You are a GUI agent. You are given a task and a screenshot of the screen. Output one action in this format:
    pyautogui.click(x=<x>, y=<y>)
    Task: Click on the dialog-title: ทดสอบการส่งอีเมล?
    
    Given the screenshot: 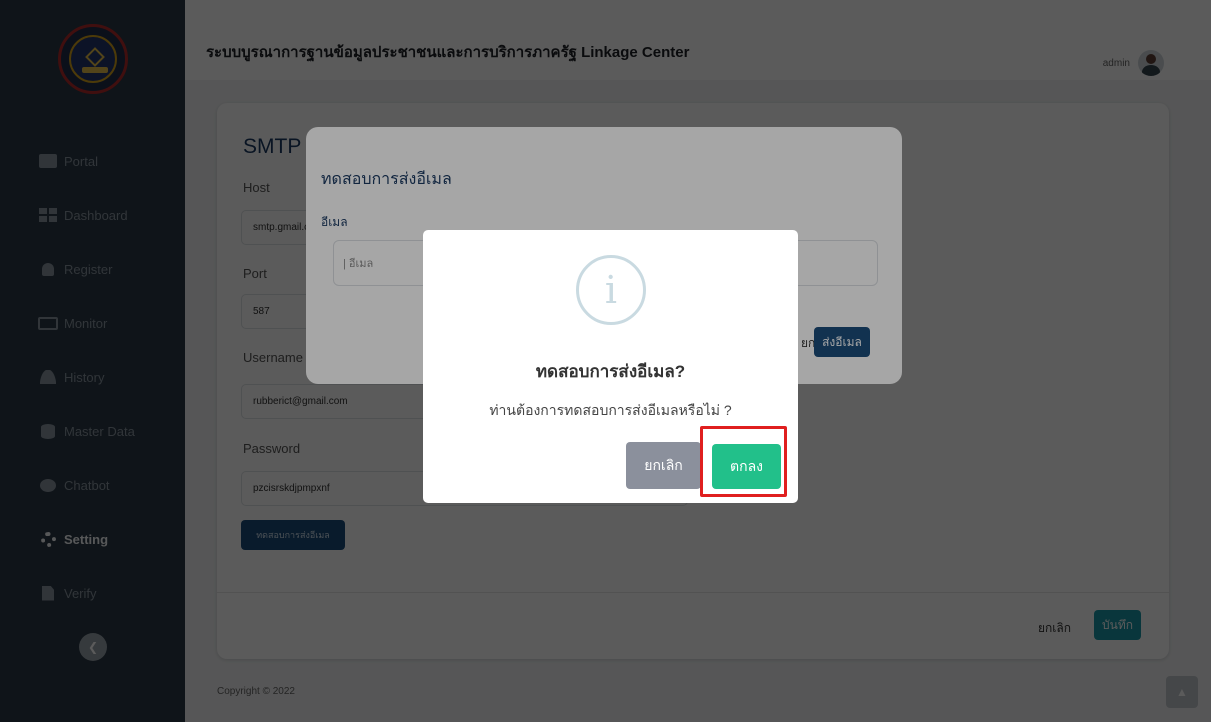 What is the action you would take?
    pyautogui.click(x=610, y=371)
    